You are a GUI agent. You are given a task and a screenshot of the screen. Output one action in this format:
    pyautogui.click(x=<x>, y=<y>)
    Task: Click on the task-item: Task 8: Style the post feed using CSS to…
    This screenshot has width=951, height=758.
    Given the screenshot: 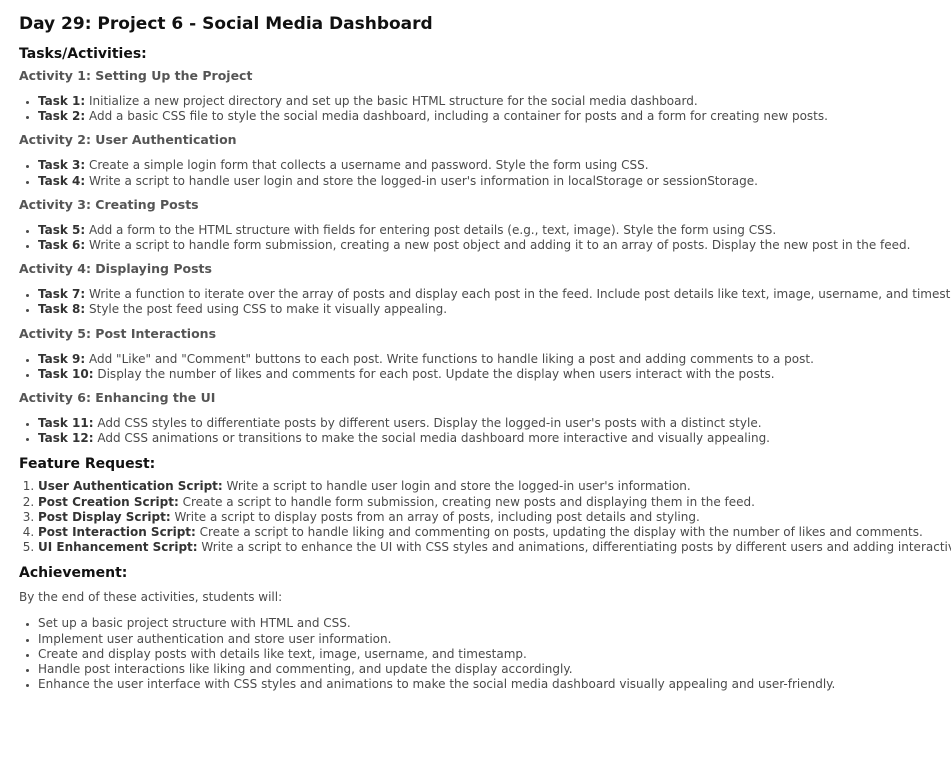 What is the action you would take?
    pyautogui.click(x=494, y=309)
    